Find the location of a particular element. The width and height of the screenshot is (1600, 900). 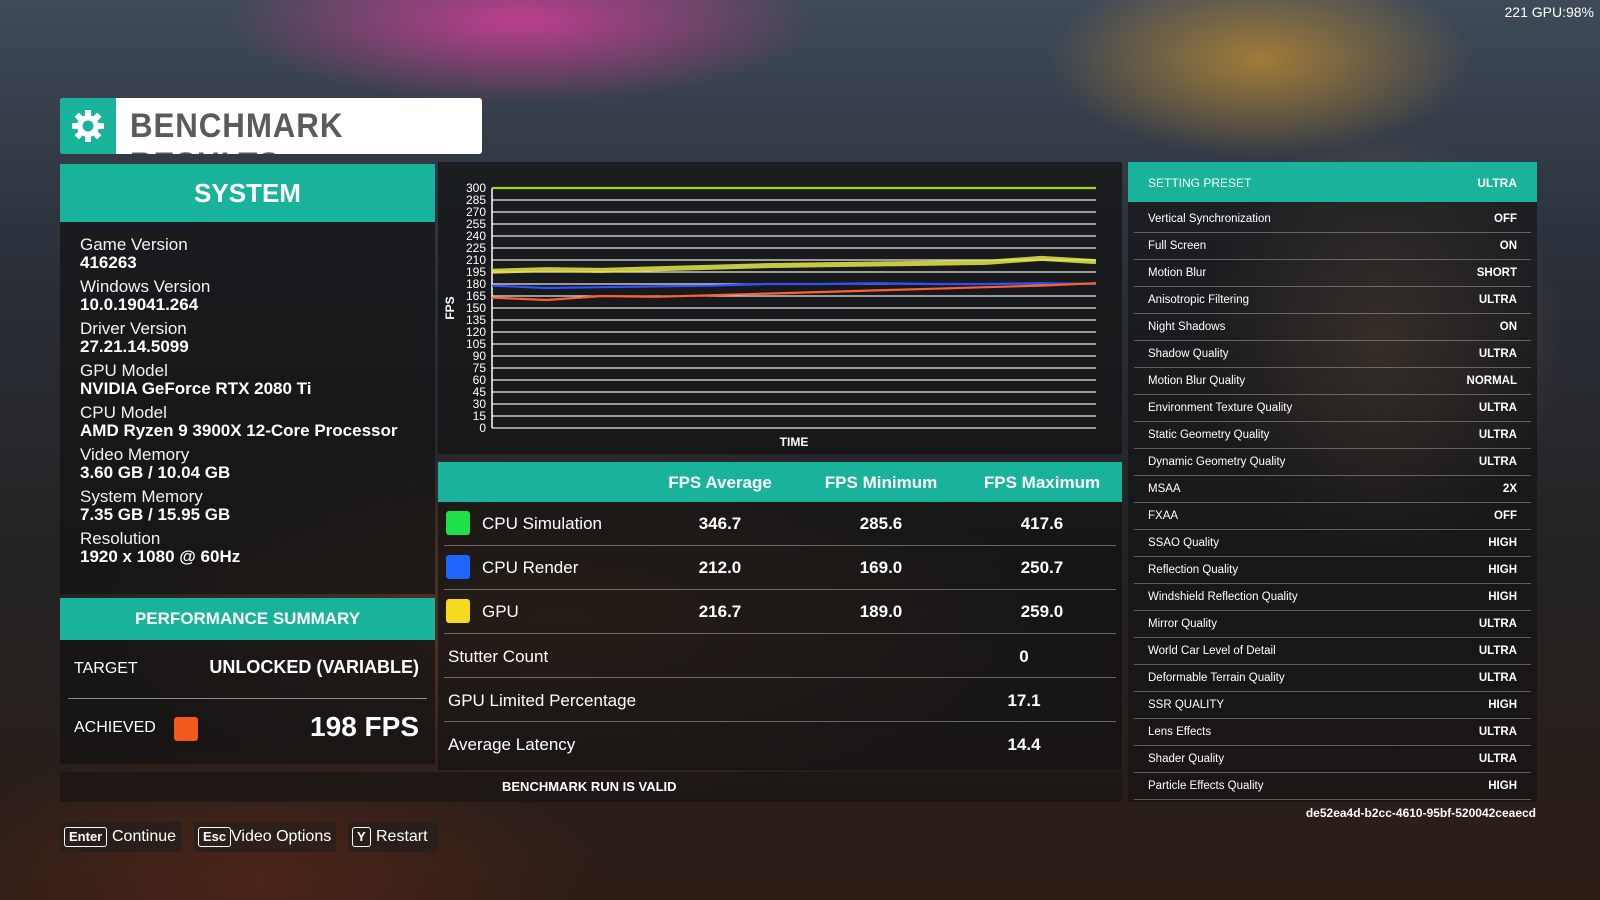

continue-button: Enter Continue is located at coordinates (121, 837).